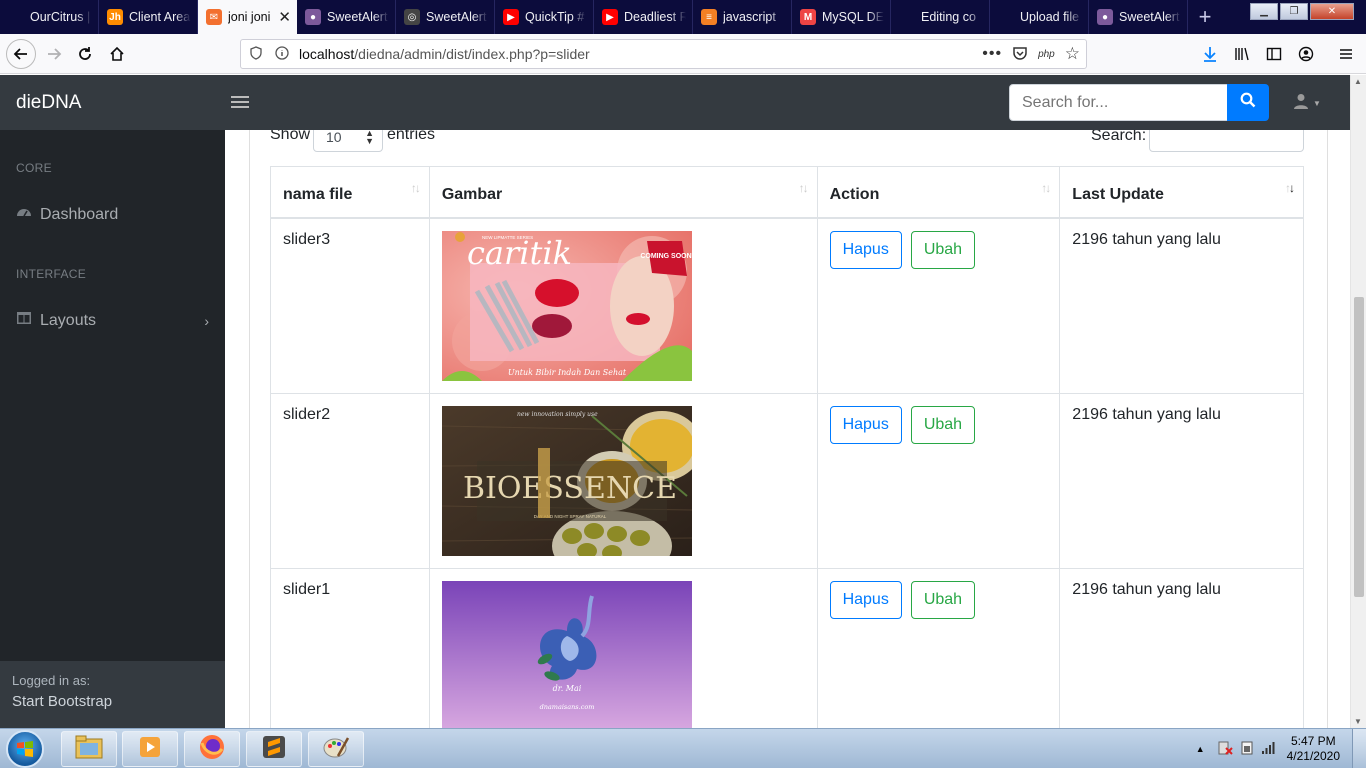 Image resolution: width=1366 pixels, height=768 pixels. What do you see at coordinates (1118, 102) in the screenshot?
I see `search-input` at bounding box center [1118, 102].